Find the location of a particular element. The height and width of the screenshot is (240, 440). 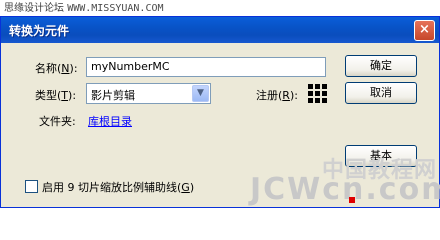

close-icon: × is located at coordinates (424, 29).